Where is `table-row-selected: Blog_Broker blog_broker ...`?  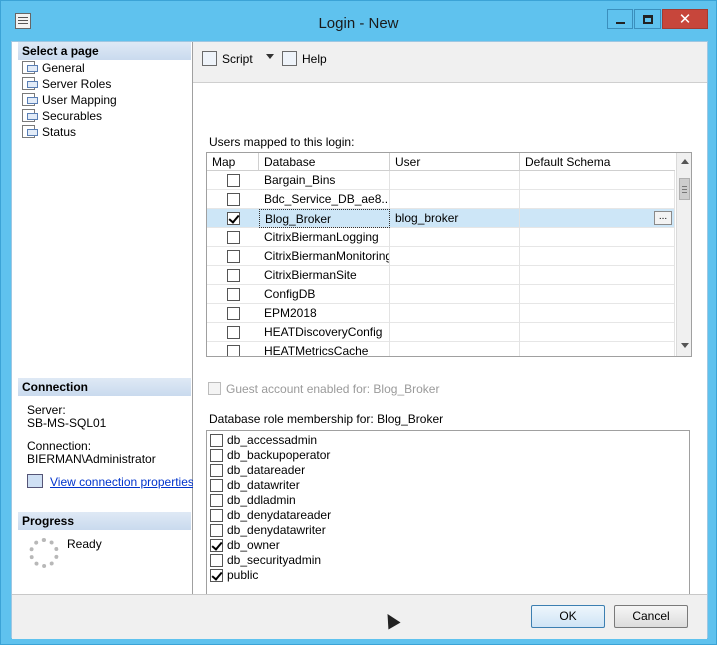
table-row-selected: Blog_Broker blog_broker ... is located at coordinates (441, 218).